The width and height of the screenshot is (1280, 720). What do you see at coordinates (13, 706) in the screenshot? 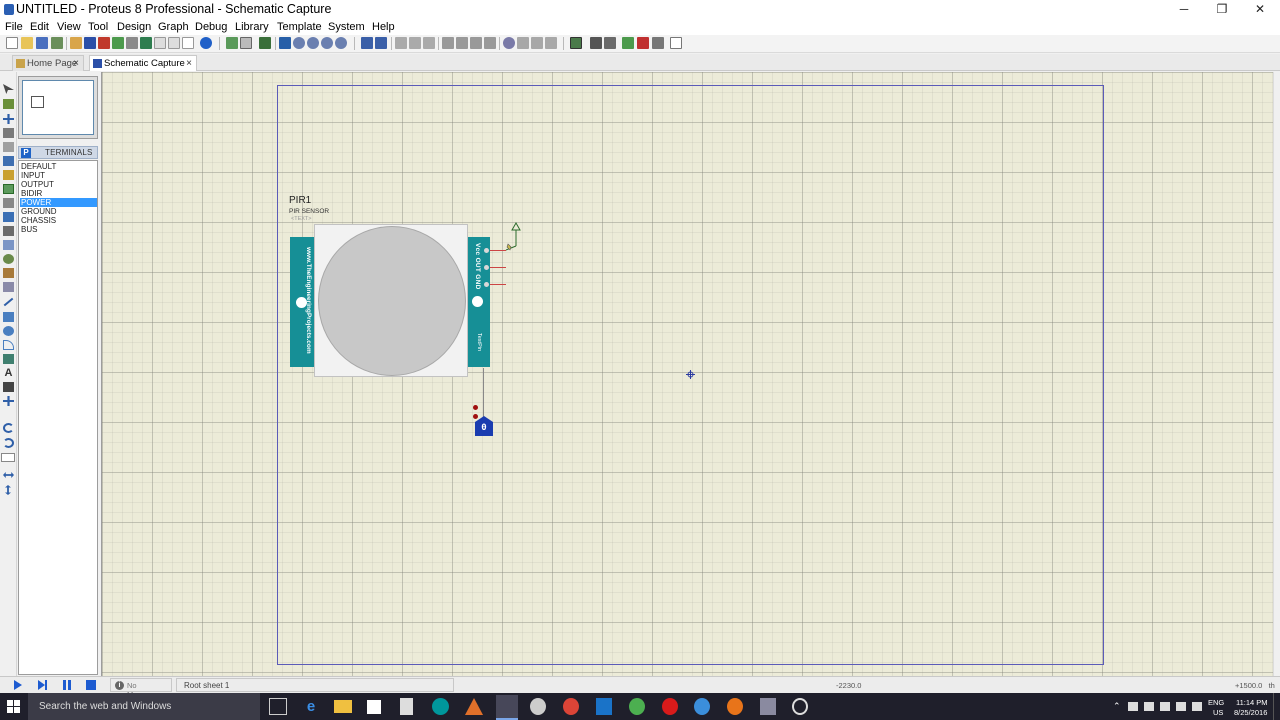
I see `windows-start-icon` at bounding box center [13, 706].